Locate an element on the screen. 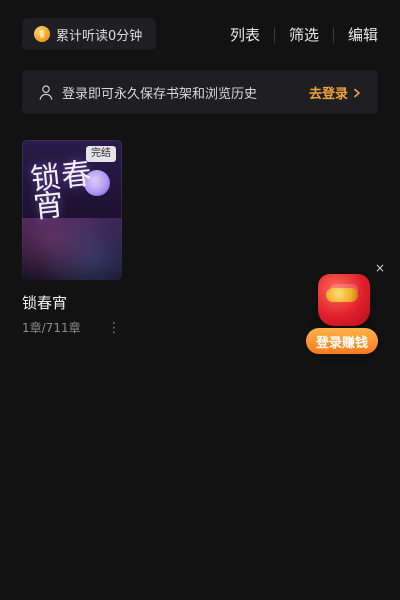  listen-time-pill: 累计听读0分钟 is located at coordinates (89, 34).